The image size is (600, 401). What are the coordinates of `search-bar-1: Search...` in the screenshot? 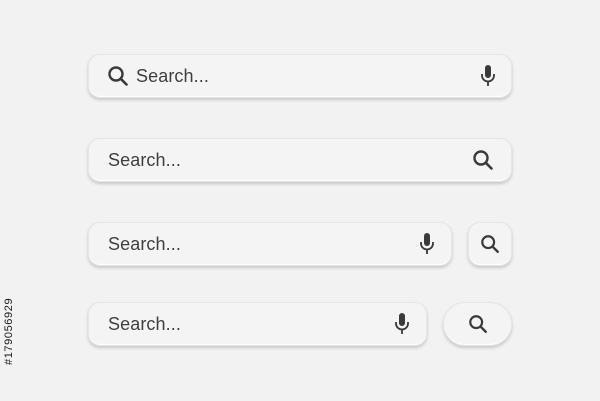 It's located at (300, 76).